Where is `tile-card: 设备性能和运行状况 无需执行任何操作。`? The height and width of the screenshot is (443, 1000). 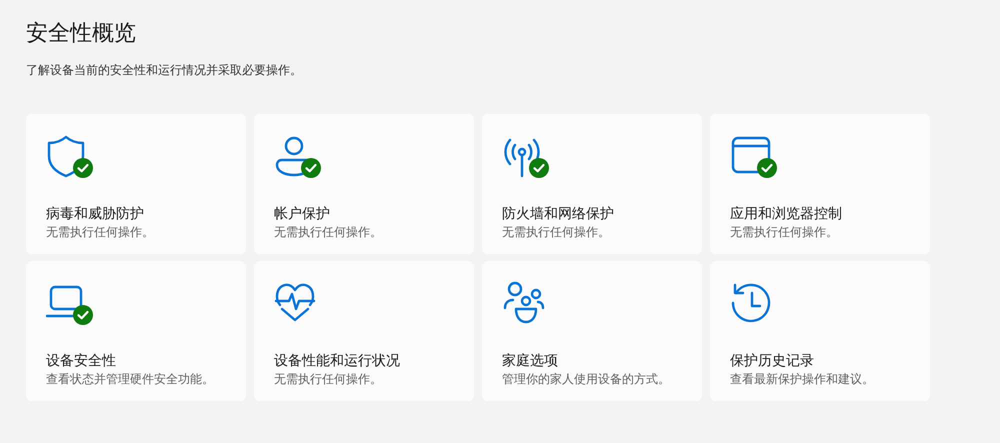
tile-card: 设备性能和运行状况 无需执行任何操作。 is located at coordinates (364, 331).